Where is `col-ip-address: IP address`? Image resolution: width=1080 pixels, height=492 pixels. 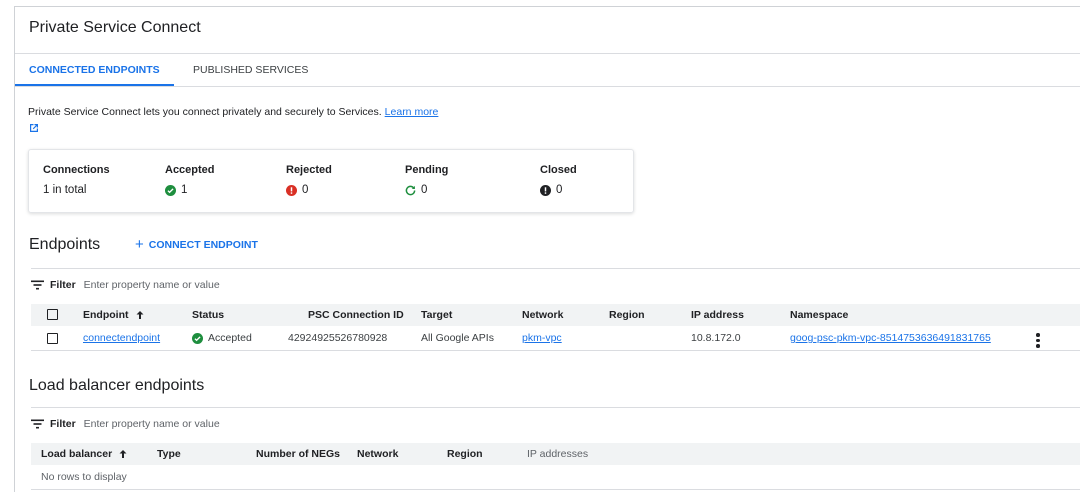 col-ip-address: IP address is located at coordinates (717, 315).